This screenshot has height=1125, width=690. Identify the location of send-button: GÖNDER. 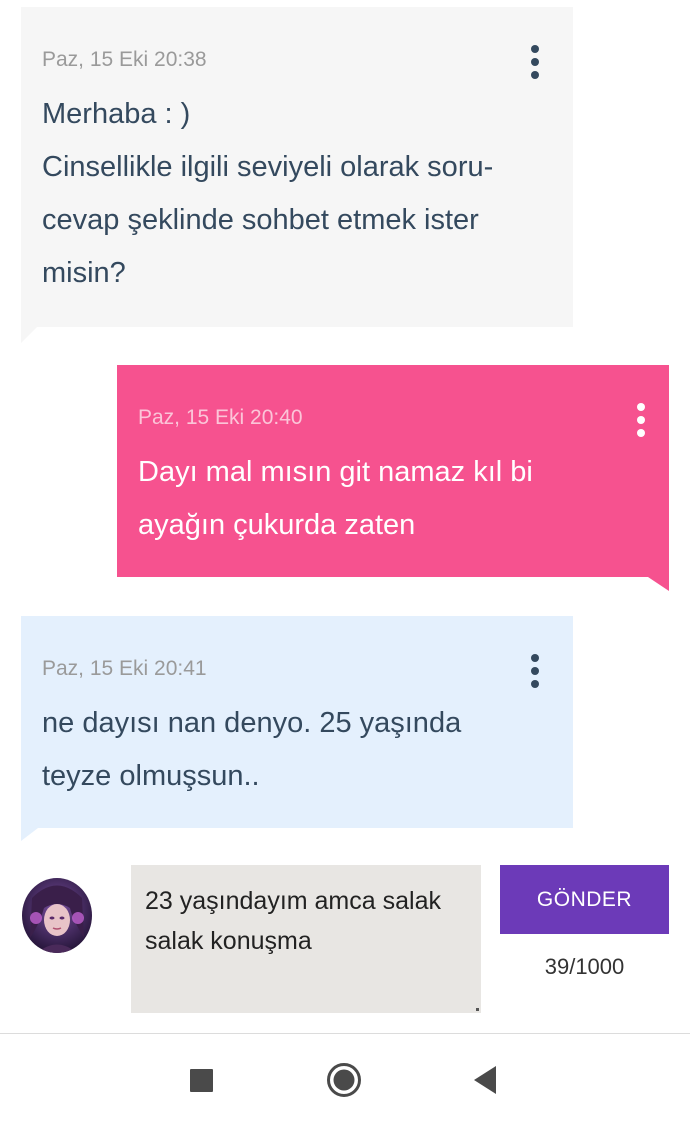
(584, 899).